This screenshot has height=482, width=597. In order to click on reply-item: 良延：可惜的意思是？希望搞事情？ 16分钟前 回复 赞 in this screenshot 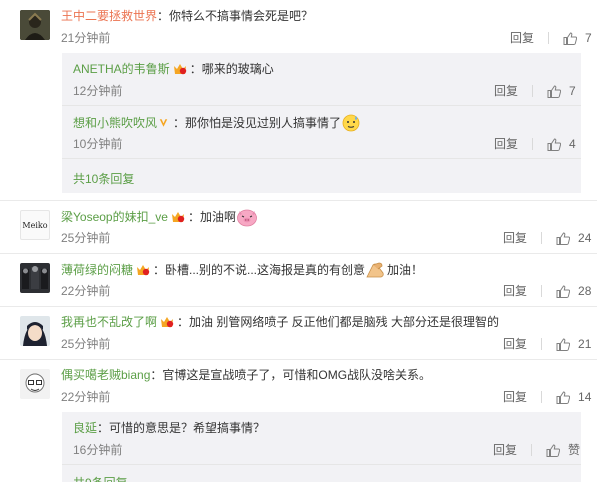, I will do `click(321, 438)`.